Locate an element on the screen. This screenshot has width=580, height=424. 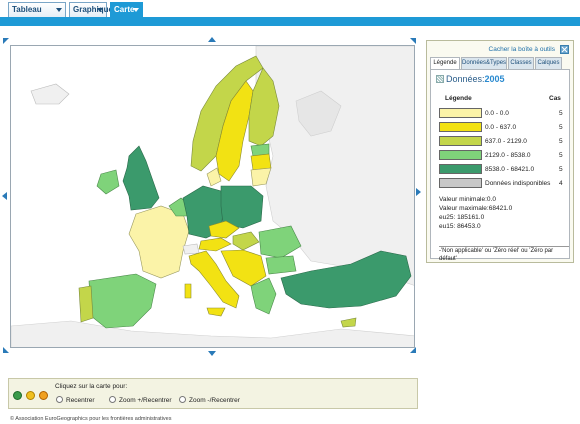
tab-donnees-types: Données&Types is located at coordinates (484, 63).